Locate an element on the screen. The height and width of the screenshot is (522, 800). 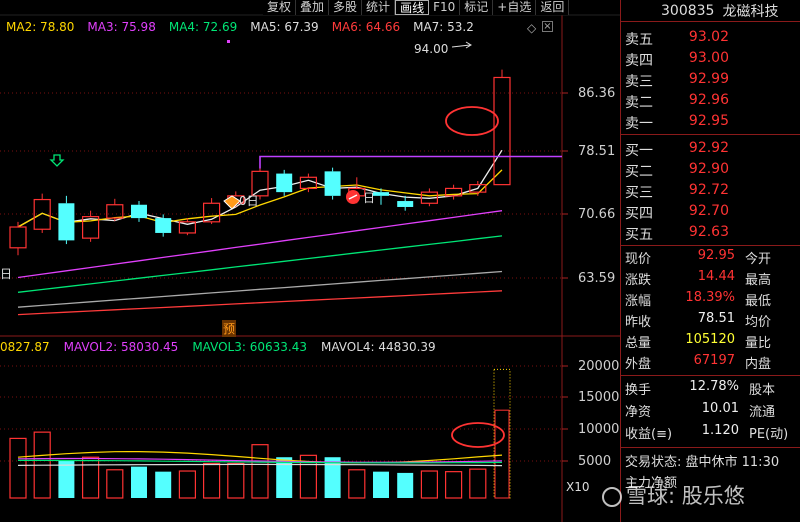
quote-key: 内盘 is located at coordinates (758, 364).